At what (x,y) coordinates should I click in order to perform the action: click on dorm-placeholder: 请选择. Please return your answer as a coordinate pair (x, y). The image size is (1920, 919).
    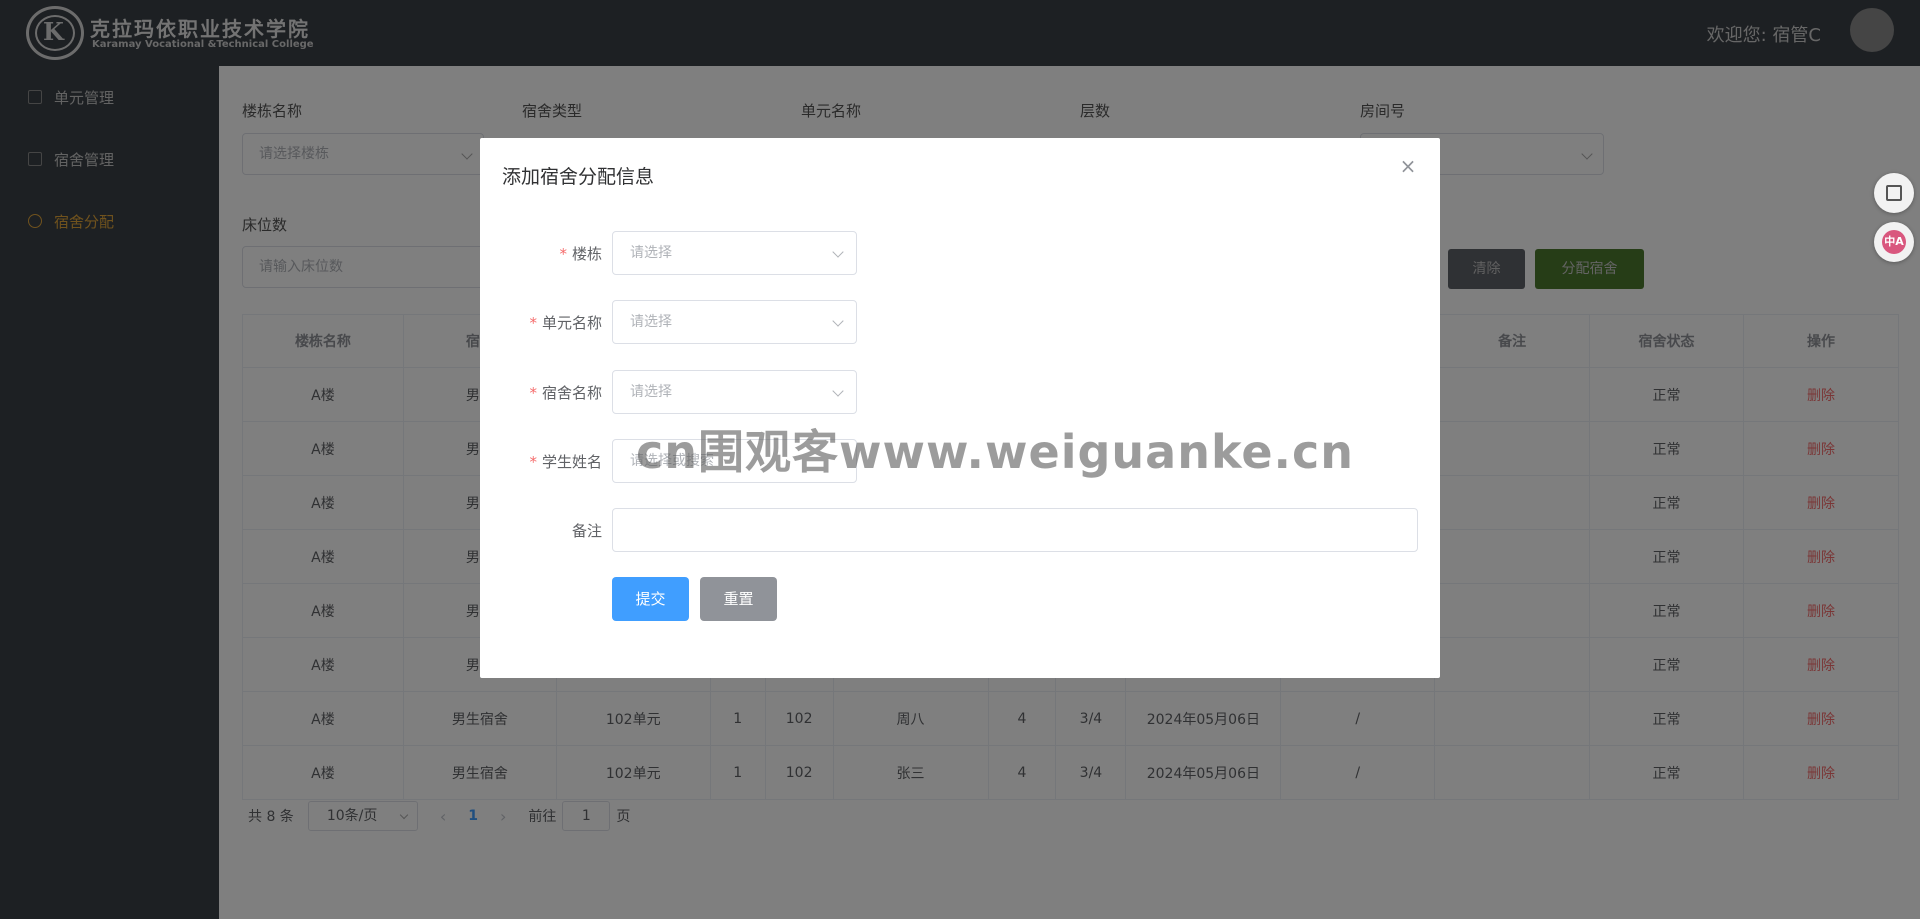
    Looking at the image, I should click on (651, 392).